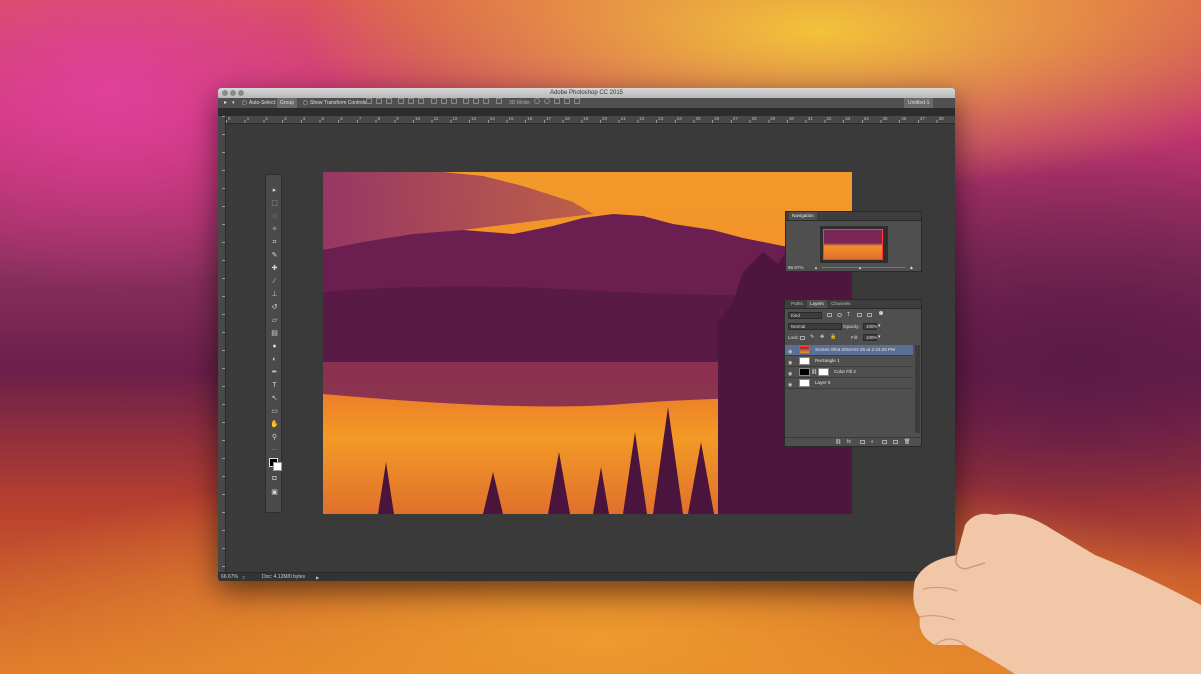 The height and width of the screenshot is (674, 1201). I want to click on layer-row: ◉ Screen Shot 2016-01-26 at 2.43.25 PM, so click(849, 350).